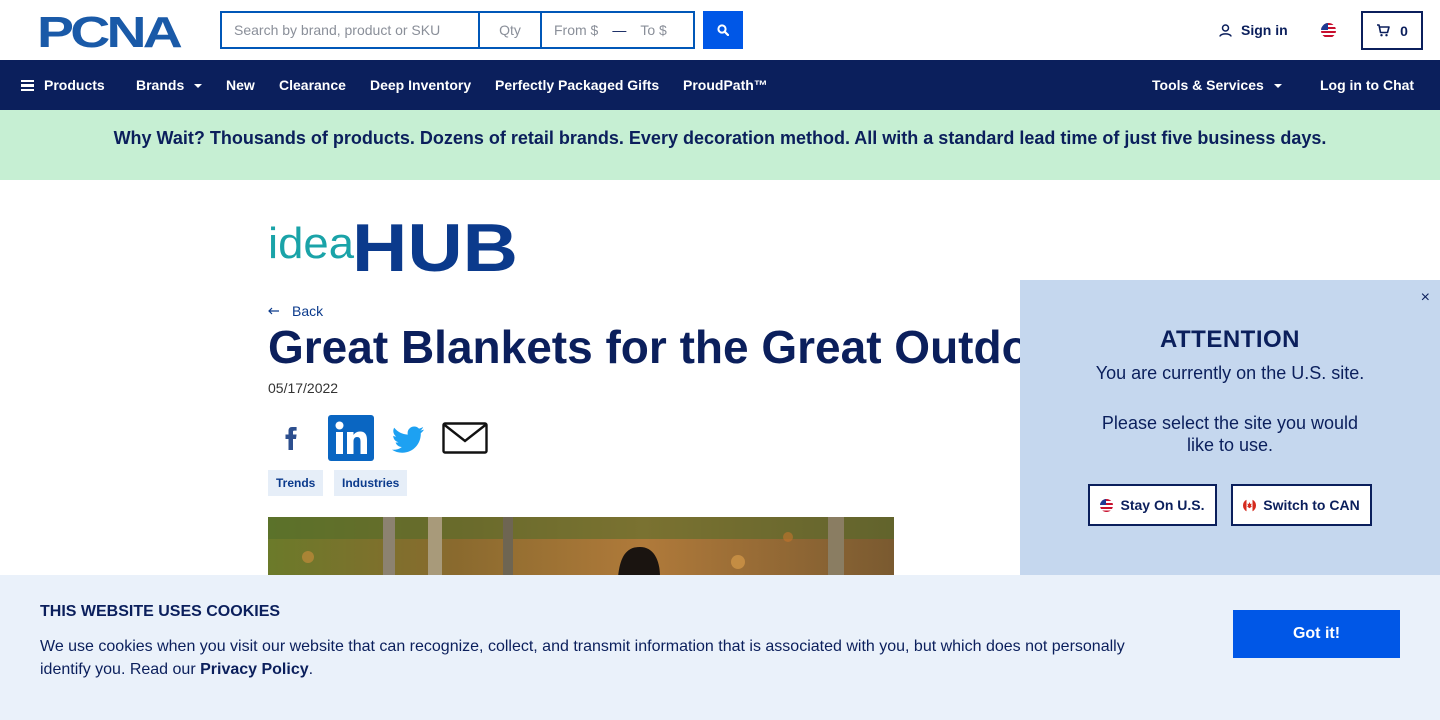 The image size is (1440, 720). Describe the element at coordinates (312, 85) in the screenshot. I see `nav-item-clearance: Clearance` at that location.